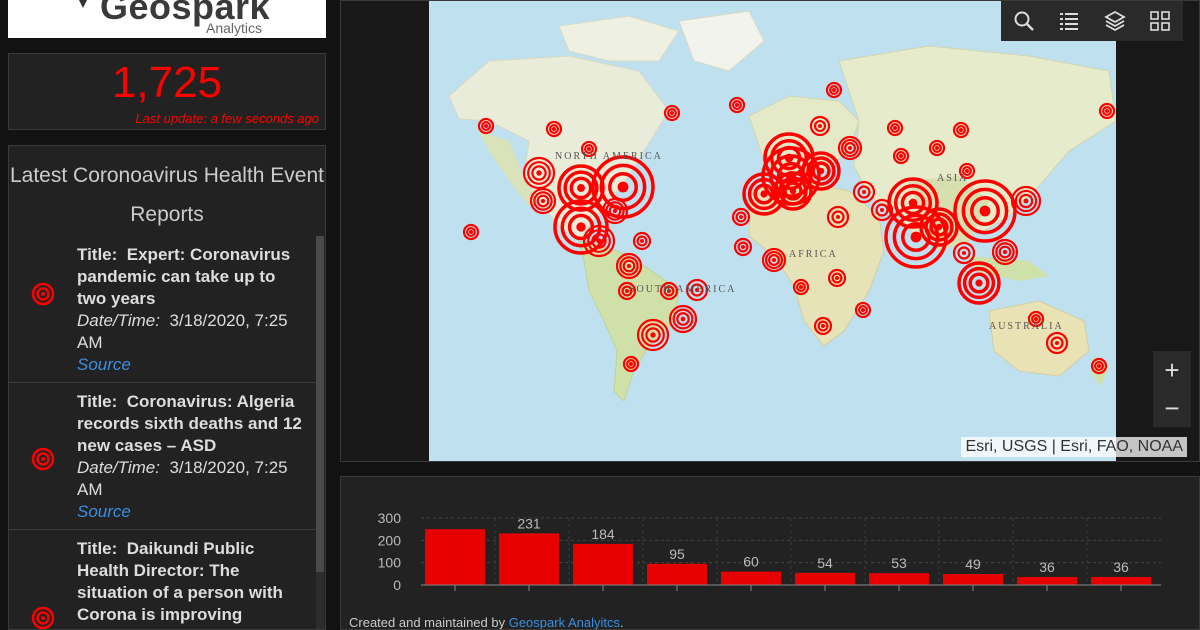 The image size is (1200, 630). I want to click on case-count: 1,725, so click(167, 82).